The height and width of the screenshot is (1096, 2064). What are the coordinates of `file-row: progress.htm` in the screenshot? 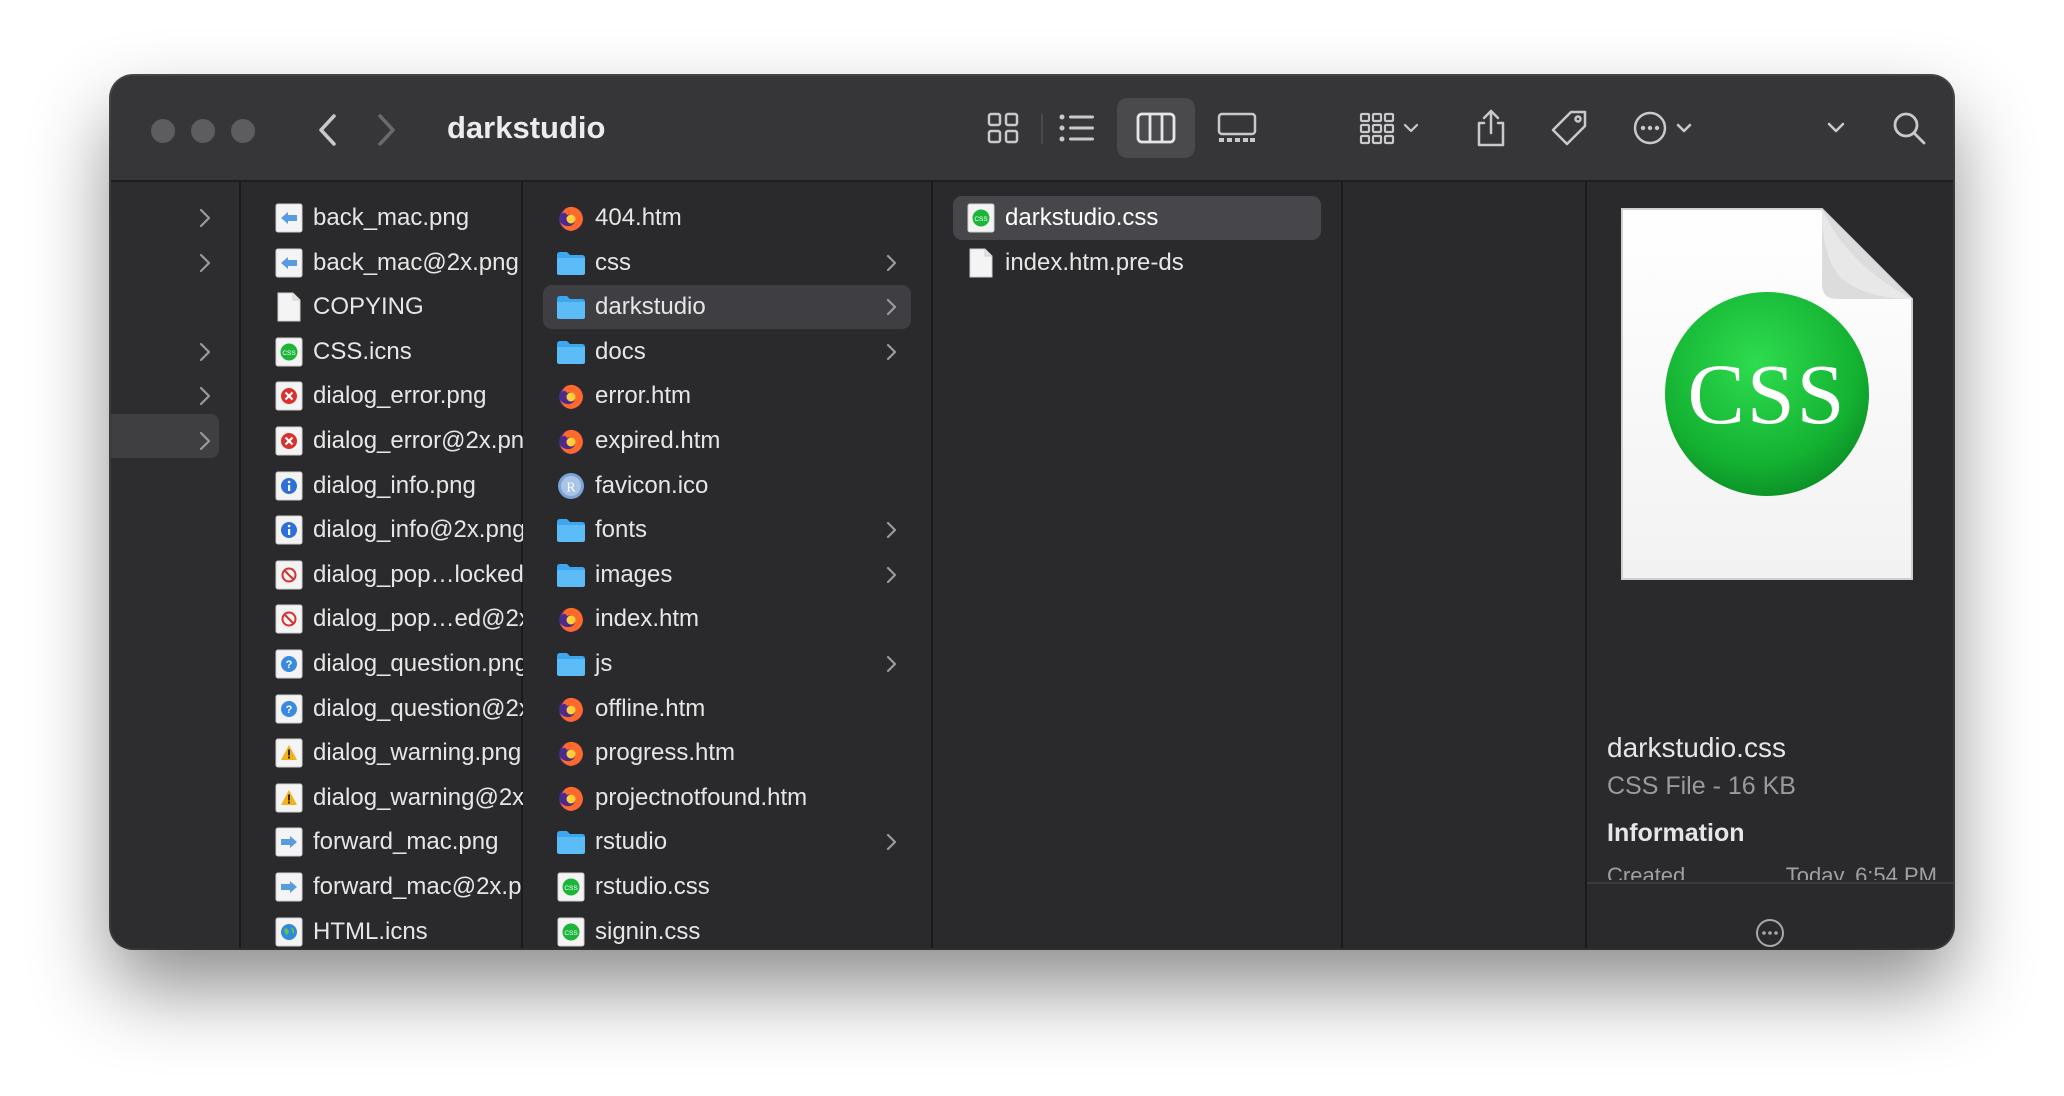 It's located at (727, 753).